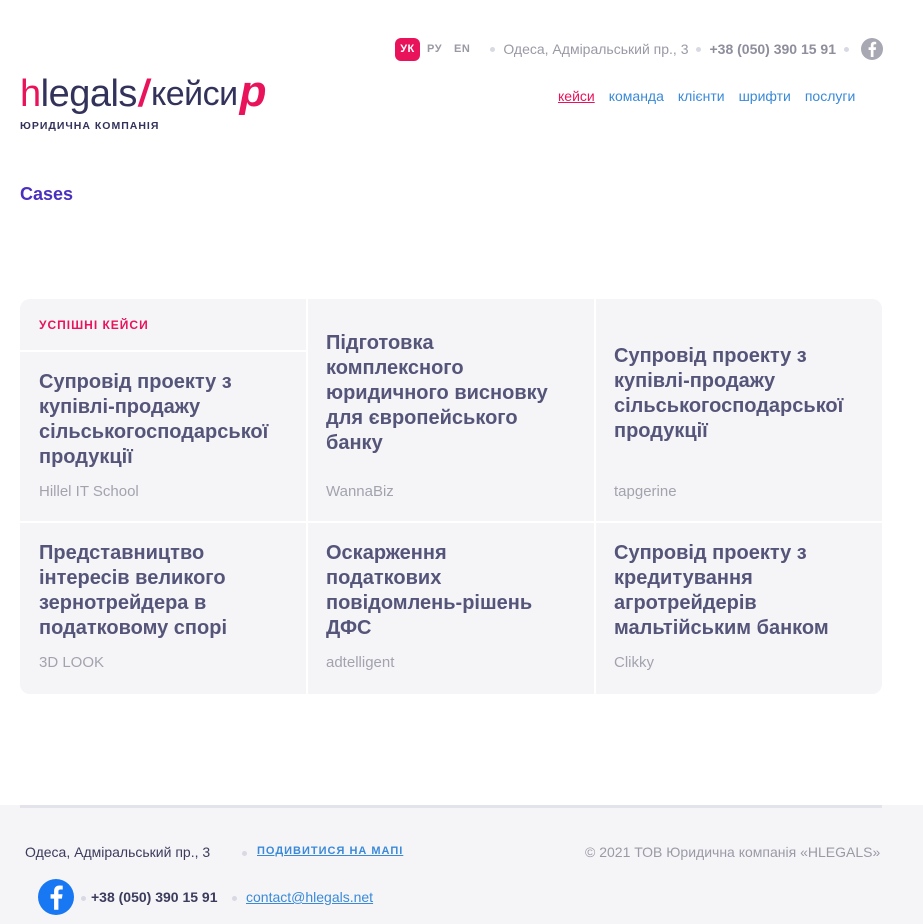 This screenshot has height=924, width=923. I want to click on nav-fonts: шрифти, so click(765, 96).